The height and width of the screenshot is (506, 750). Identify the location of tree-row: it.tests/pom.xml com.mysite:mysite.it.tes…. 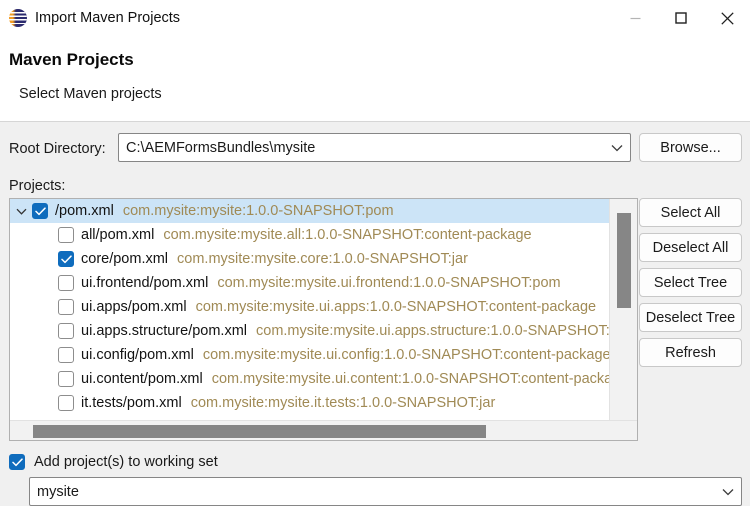
(309, 403).